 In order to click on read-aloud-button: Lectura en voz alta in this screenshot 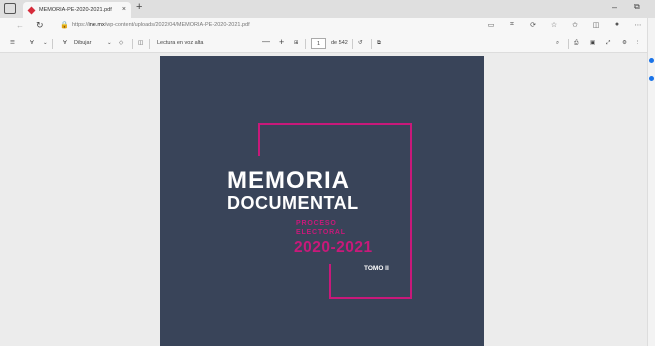, I will do `click(180, 43)`.